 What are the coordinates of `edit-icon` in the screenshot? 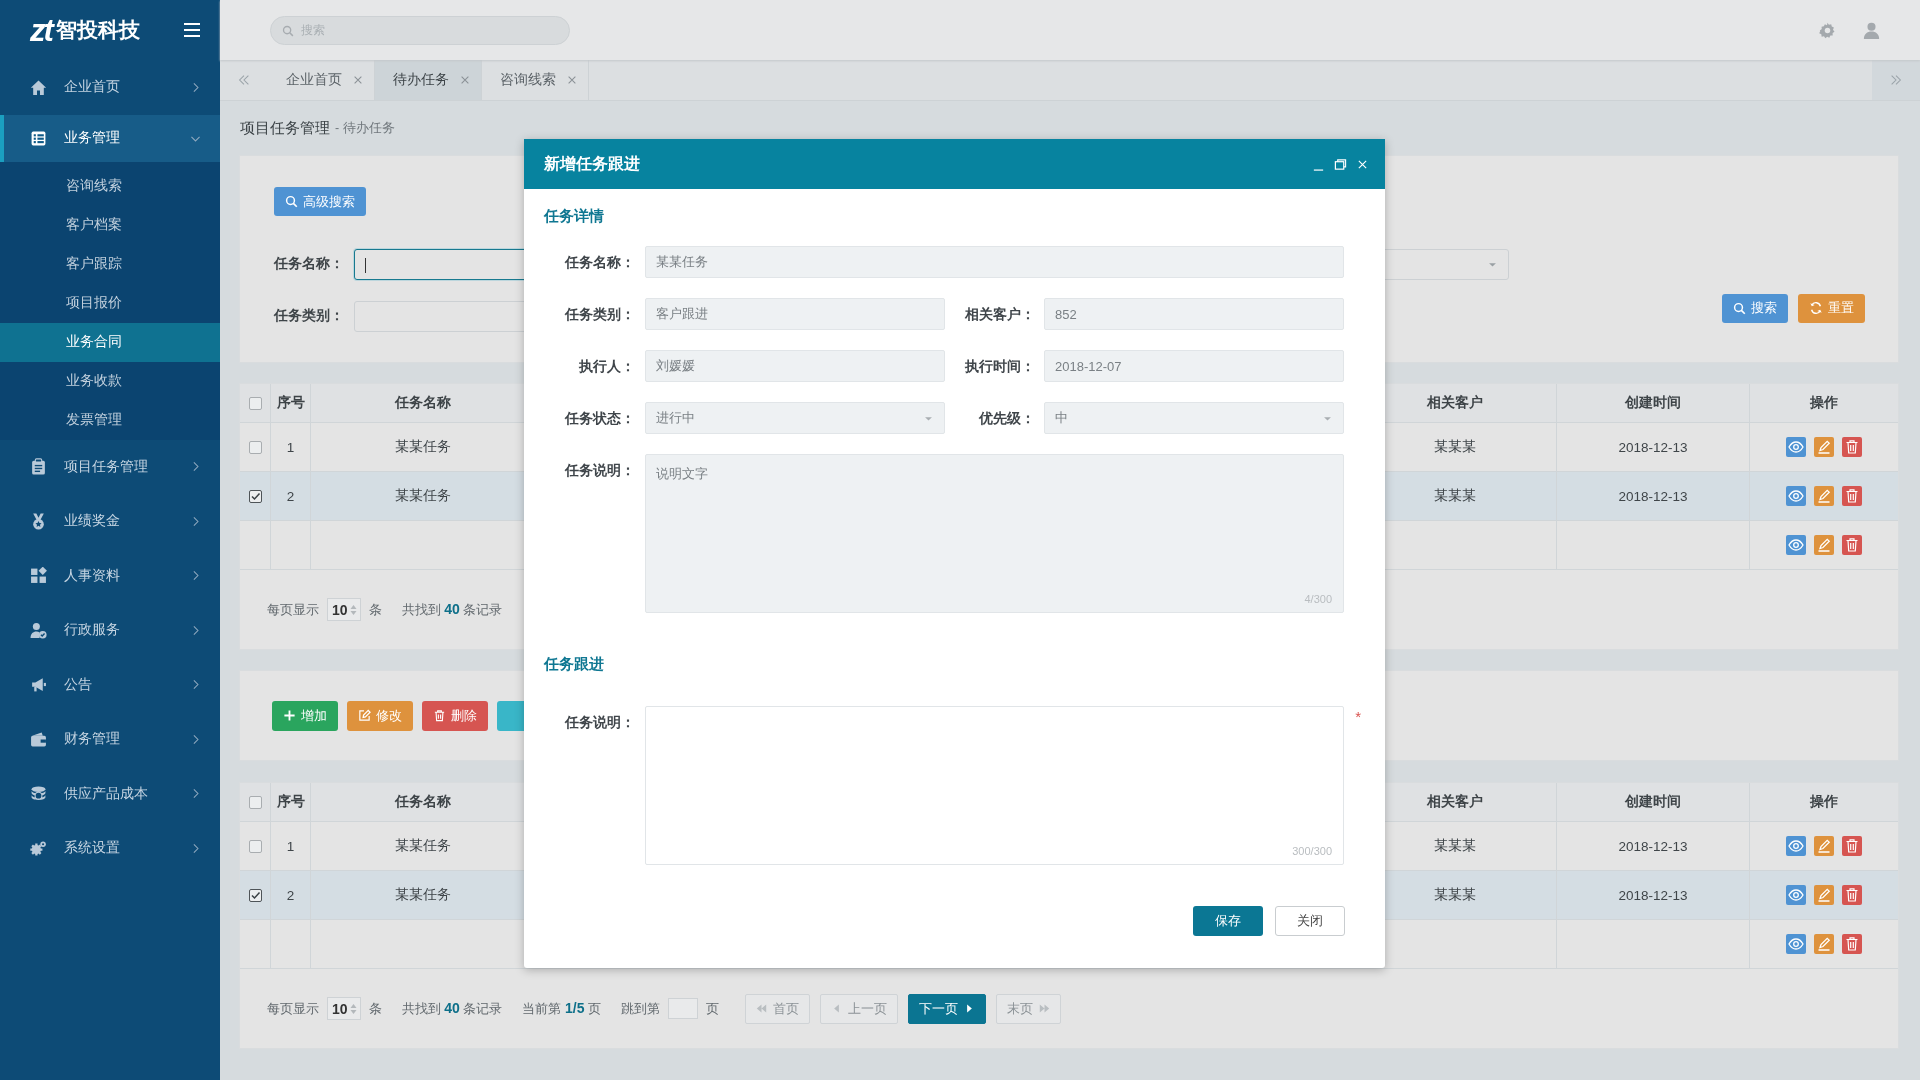 It's located at (364, 715).